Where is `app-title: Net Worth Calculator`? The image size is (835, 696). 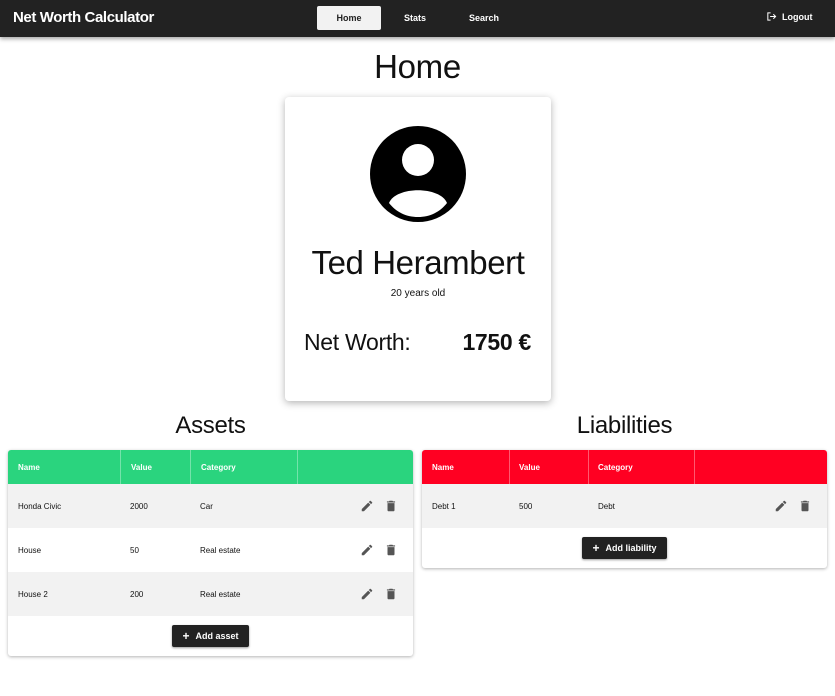 app-title: Net Worth Calculator is located at coordinates (83, 17).